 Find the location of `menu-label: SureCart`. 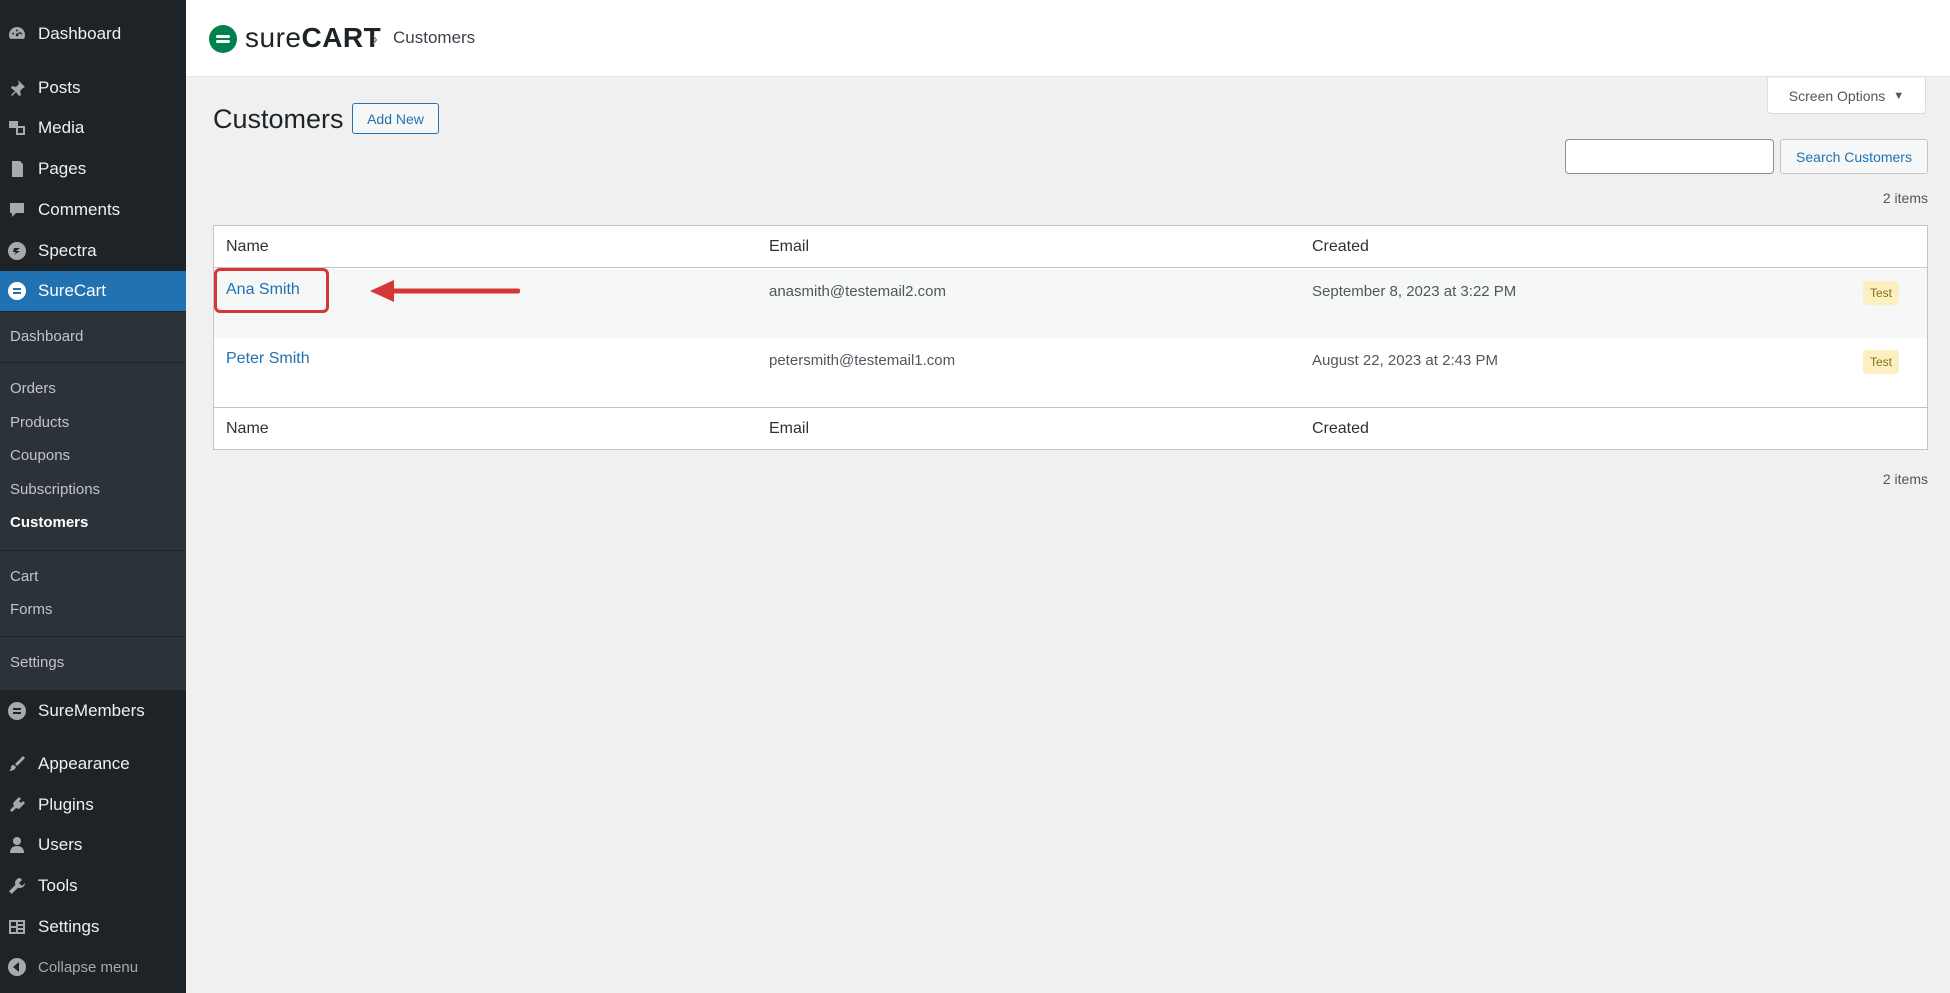

menu-label: SureCart is located at coordinates (72, 290).